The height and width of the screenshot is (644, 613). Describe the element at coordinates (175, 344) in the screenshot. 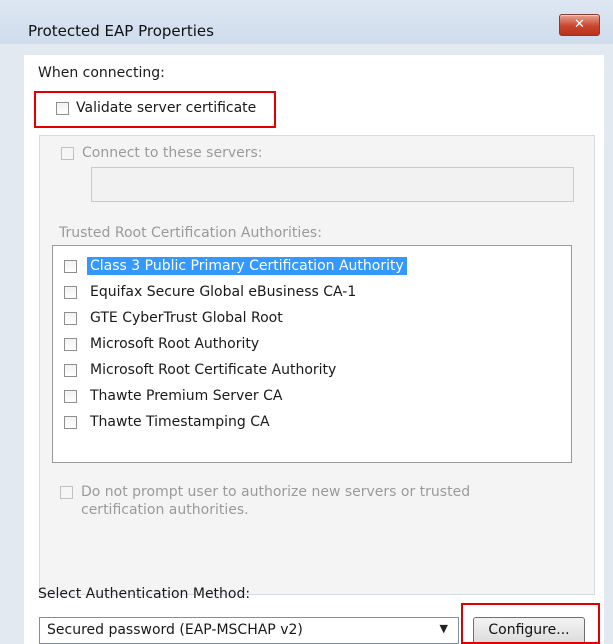

I see `authority-label: Microsoft Root Authority` at that location.